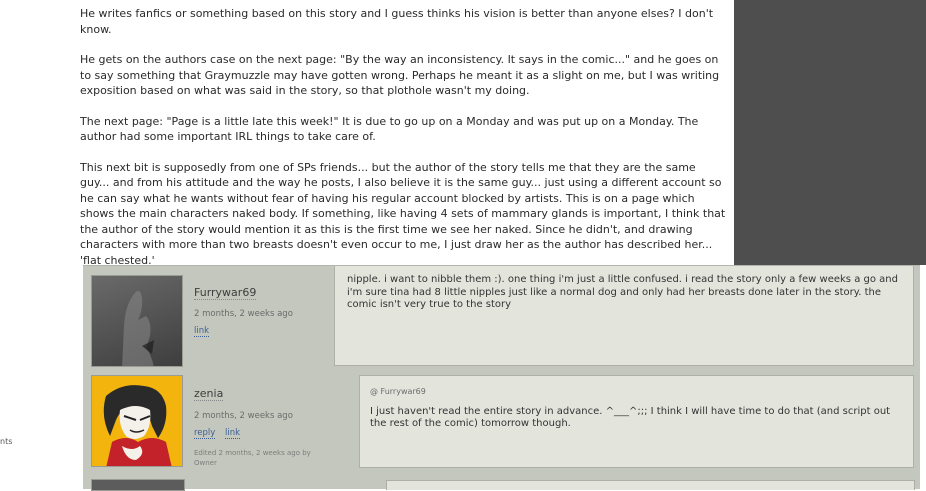  What do you see at coordinates (830, 132) in the screenshot?
I see `right-panel` at bounding box center [830, 132].